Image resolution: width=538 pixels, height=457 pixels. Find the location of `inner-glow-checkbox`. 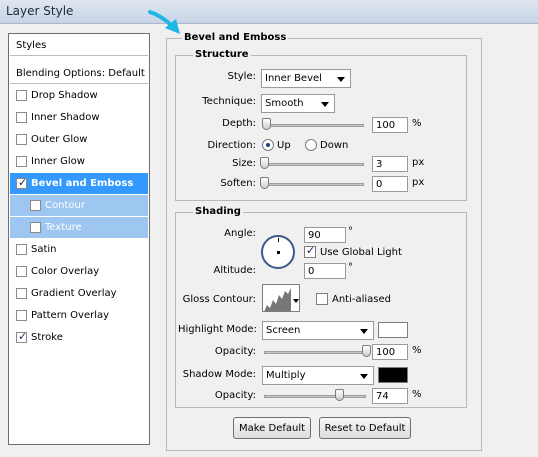

inner-glow-checkbox is located at coordinates (21, 161).